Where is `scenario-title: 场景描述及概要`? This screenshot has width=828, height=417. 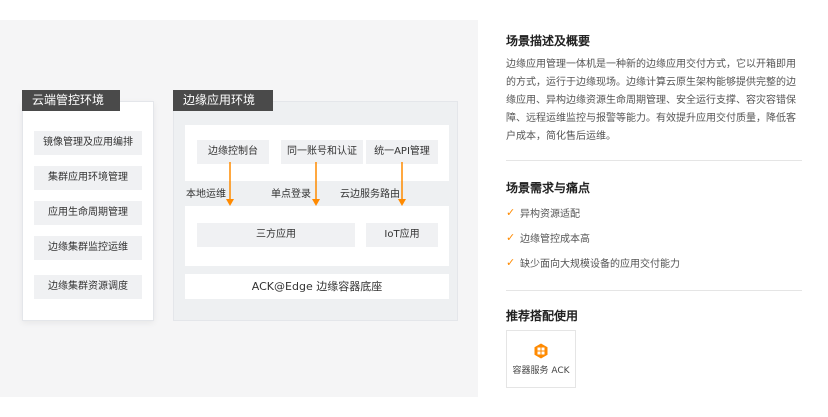 scenario-title: 场景描述及概要 is located at coordinates (548, 41).